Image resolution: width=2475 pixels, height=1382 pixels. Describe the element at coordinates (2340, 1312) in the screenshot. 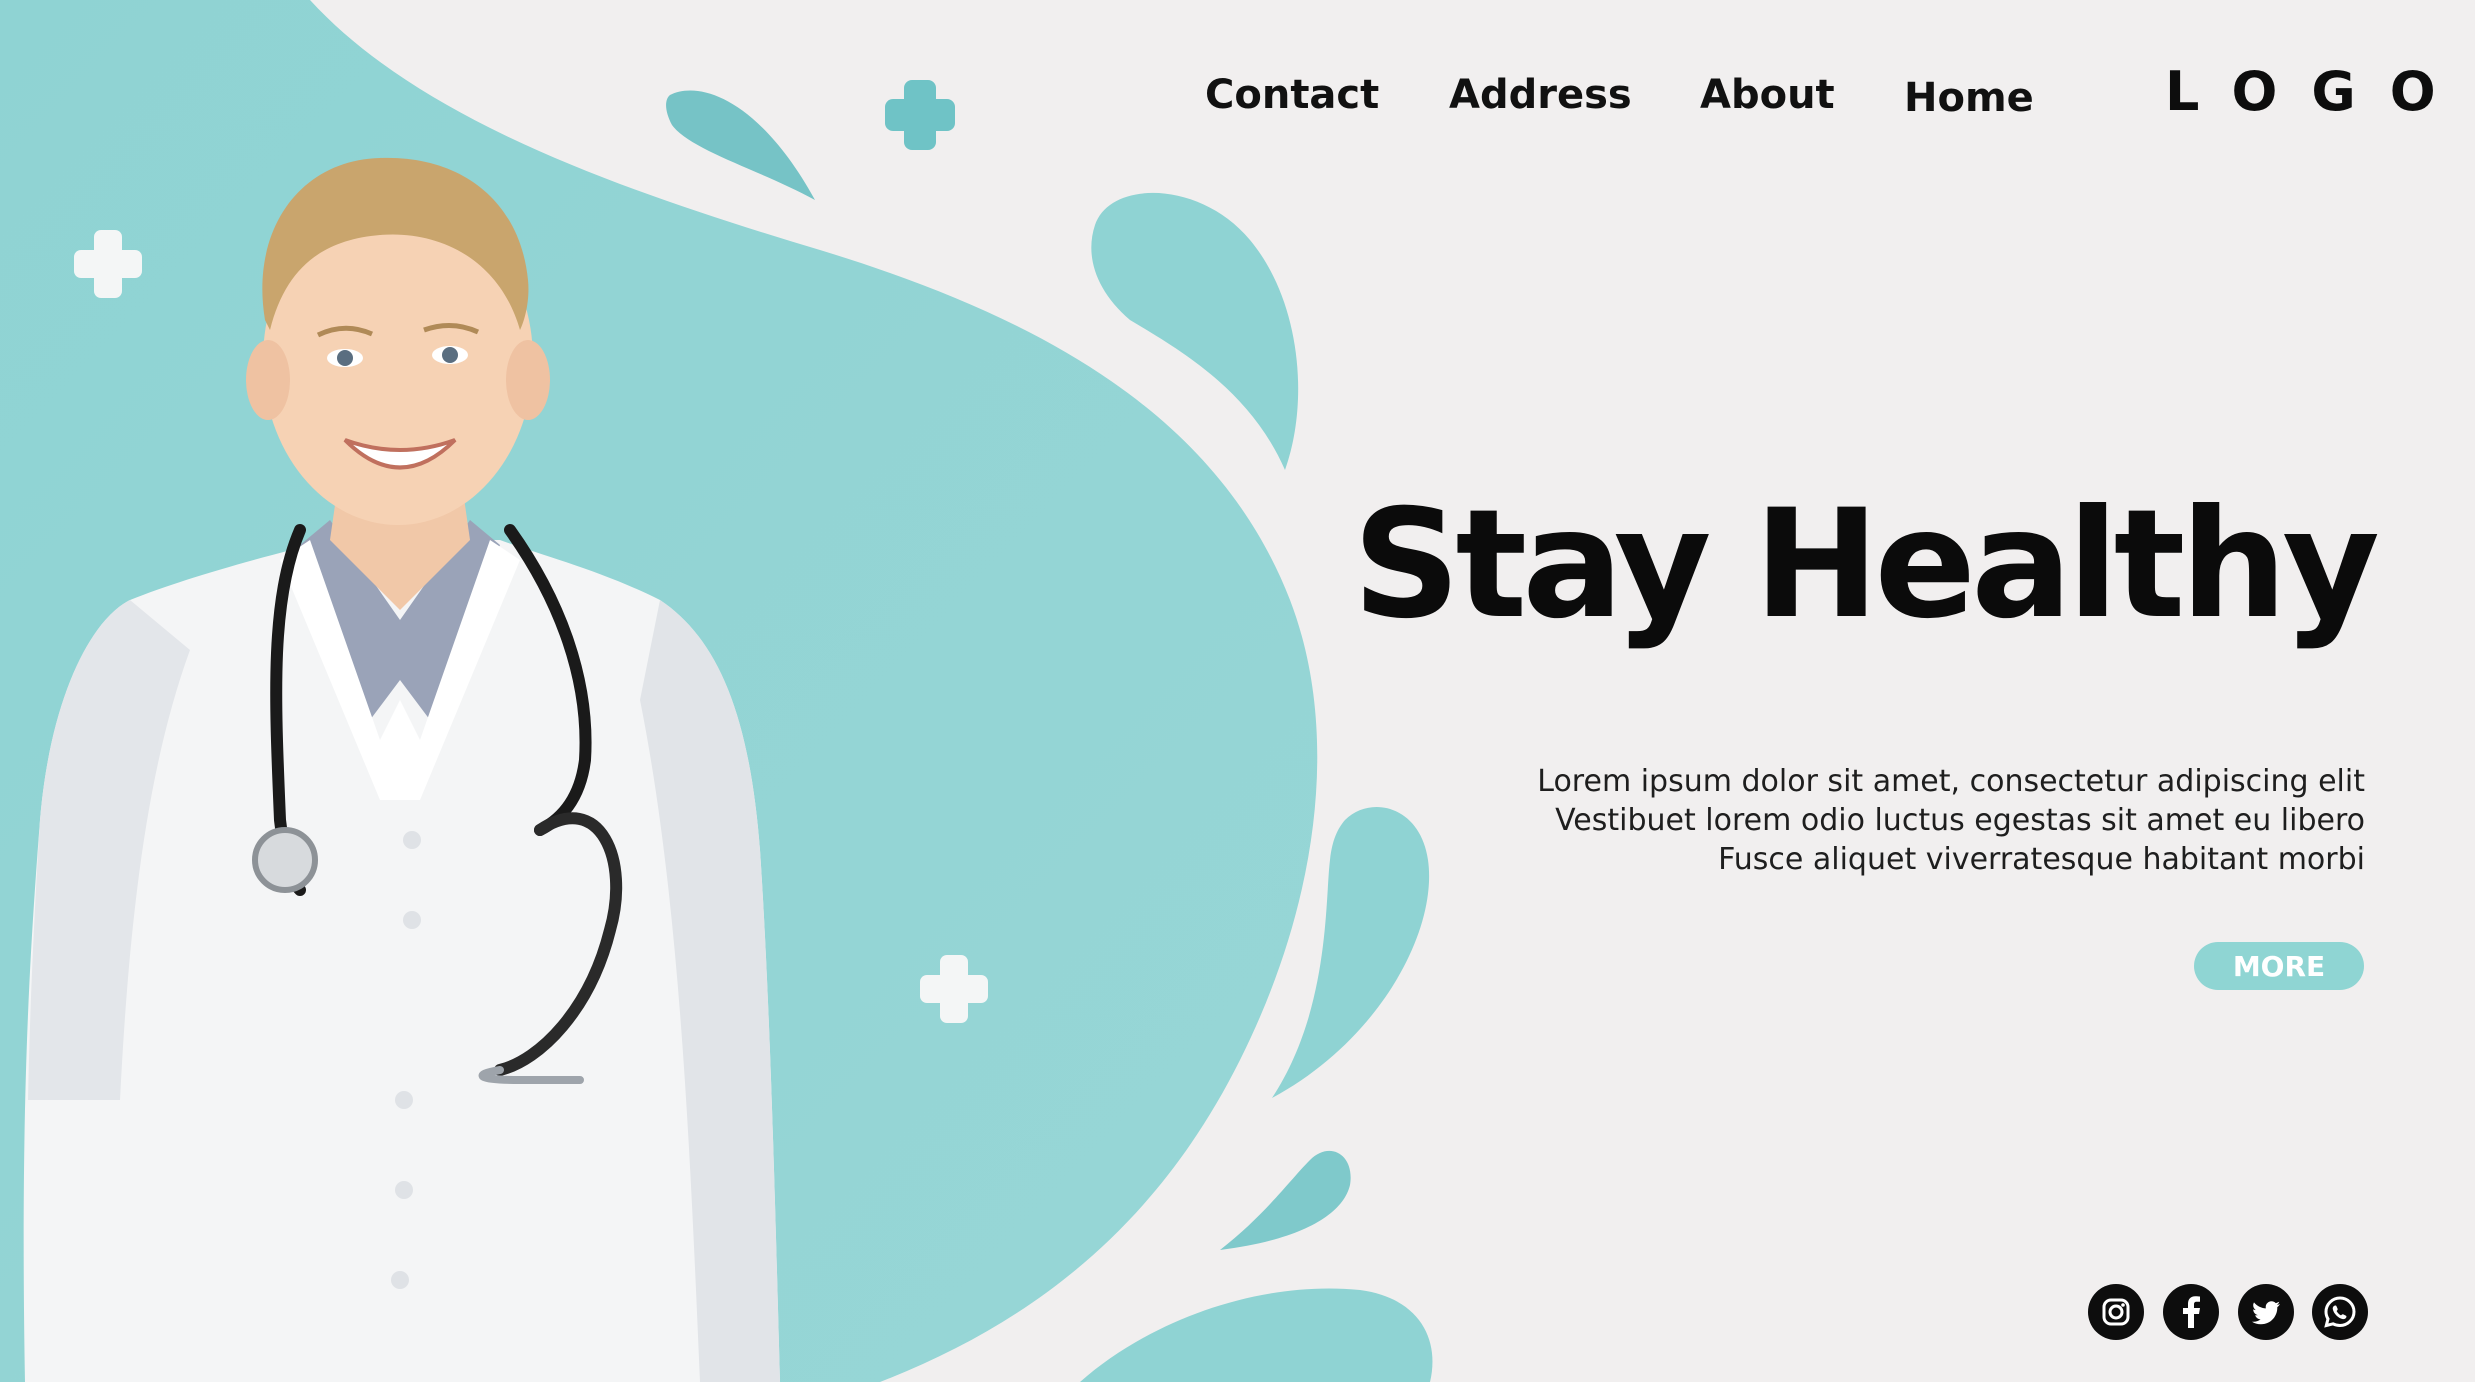

I see `whatsapp-icon` at that location.